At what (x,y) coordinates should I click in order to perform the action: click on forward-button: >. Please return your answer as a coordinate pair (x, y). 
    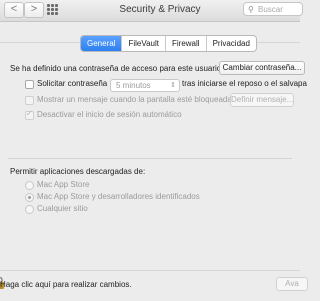
    Looking at the image, I should click on (34, 10).